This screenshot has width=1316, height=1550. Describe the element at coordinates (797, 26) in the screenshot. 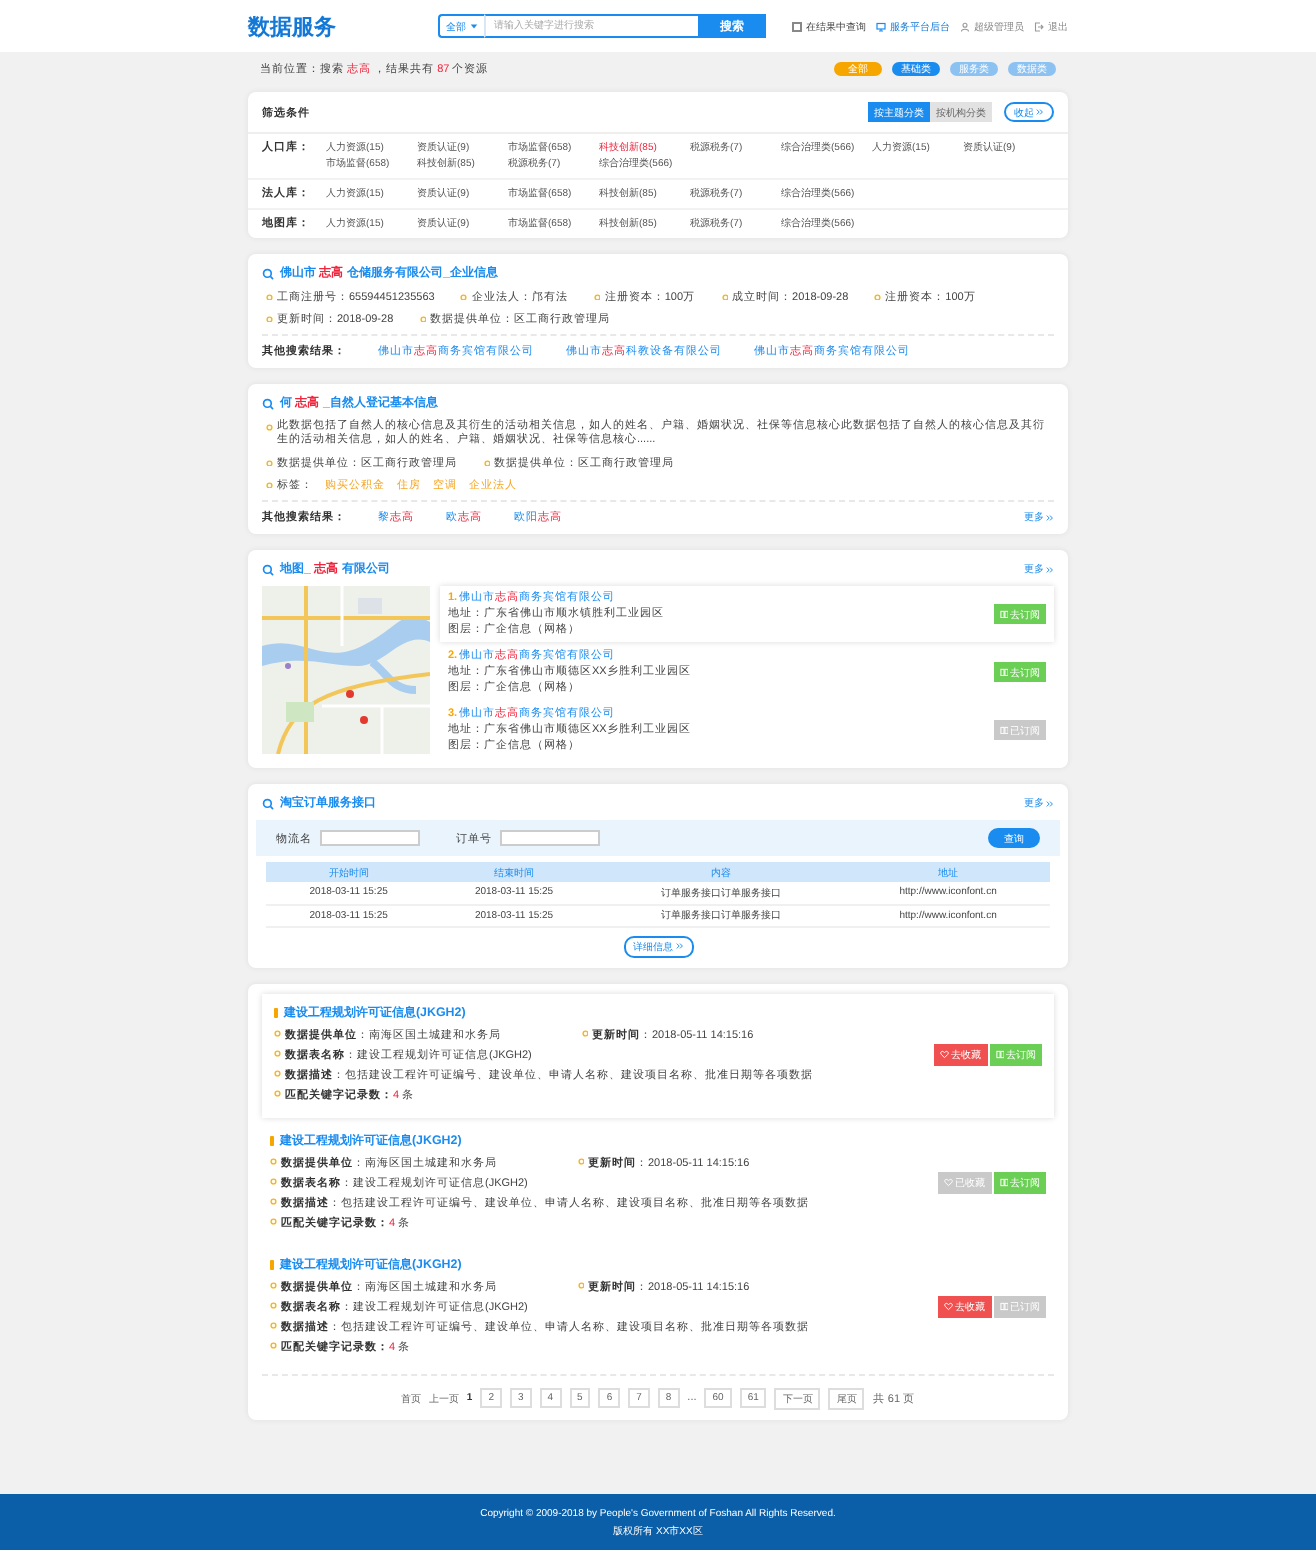

I see `checkbox` at that location.